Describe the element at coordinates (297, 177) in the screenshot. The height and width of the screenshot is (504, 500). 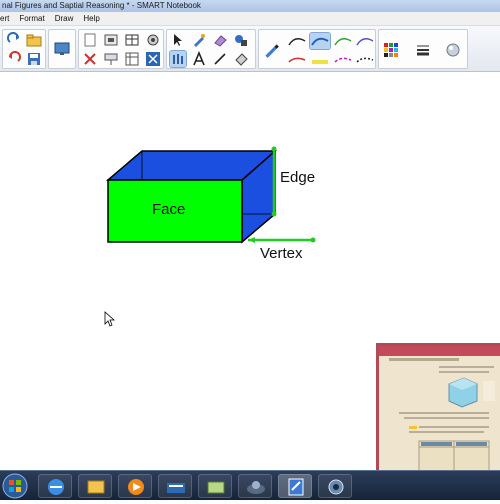
I see `edge-label: Edge` at that location.